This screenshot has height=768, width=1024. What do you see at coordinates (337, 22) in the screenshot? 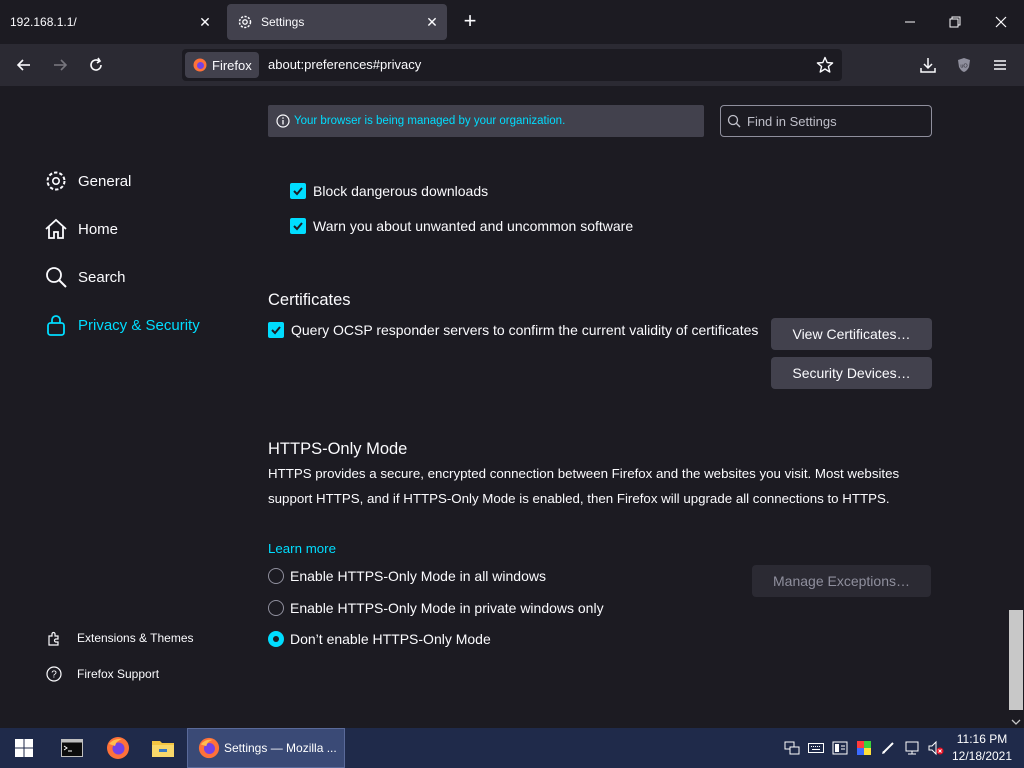
I see `tab-settings: Settings ✕` at bounding box center [337, 22].